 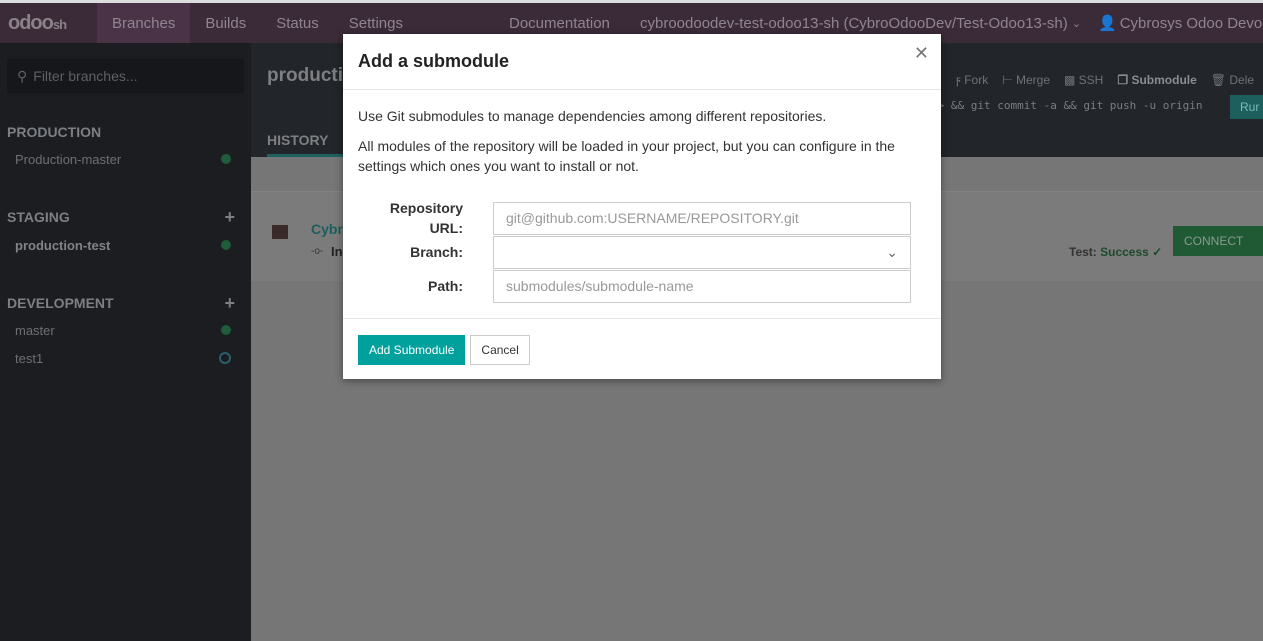 I want to click on close-icon: ✕, so click(x=921, y=53).